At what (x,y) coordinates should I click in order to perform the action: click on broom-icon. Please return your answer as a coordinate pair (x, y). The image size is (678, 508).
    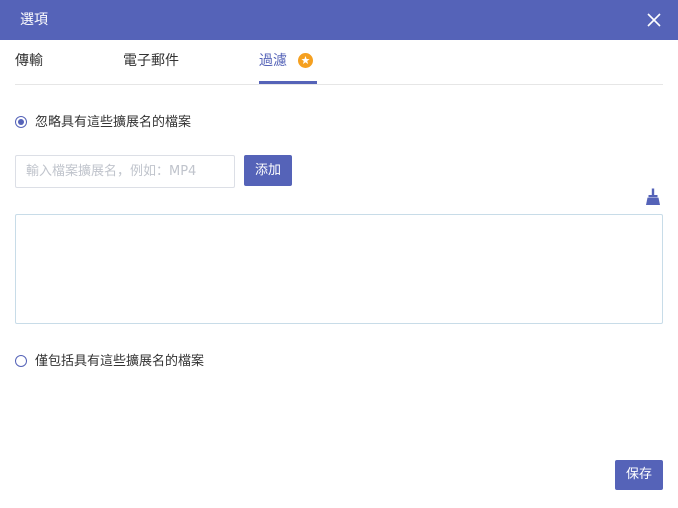
    Looking at the image, I should click on (653, 197).